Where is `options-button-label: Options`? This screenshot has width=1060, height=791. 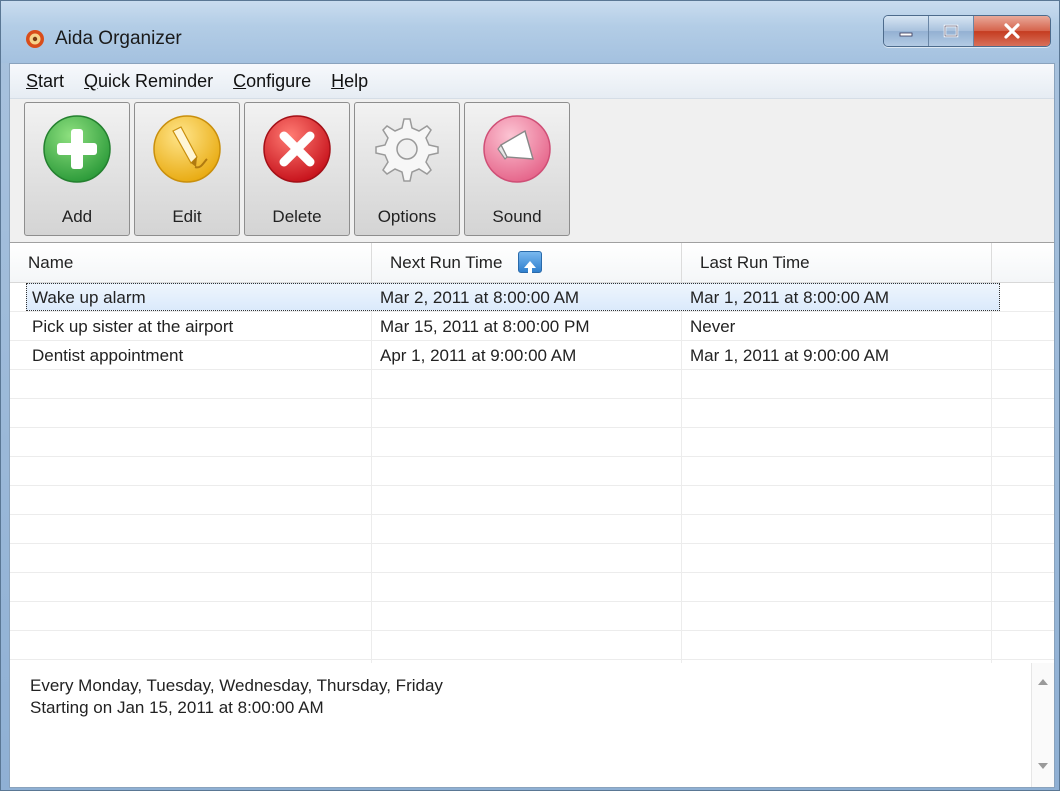 options-button-label: Options is located at coordinates (407, 216).